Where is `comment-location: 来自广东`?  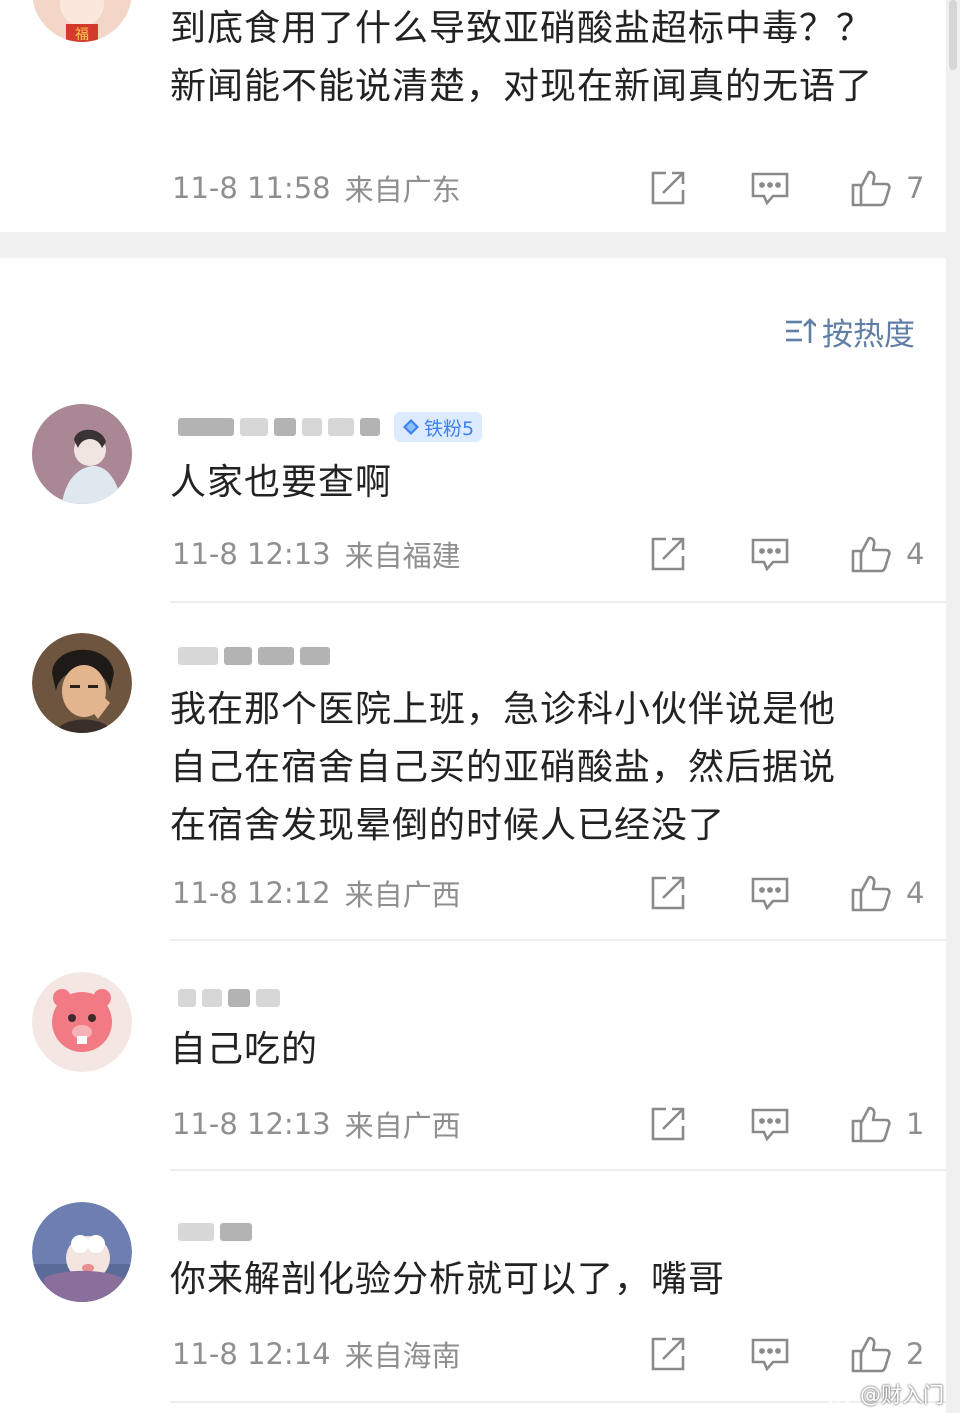
comment-location: 来自广东 is located at coordinates (402, 190).